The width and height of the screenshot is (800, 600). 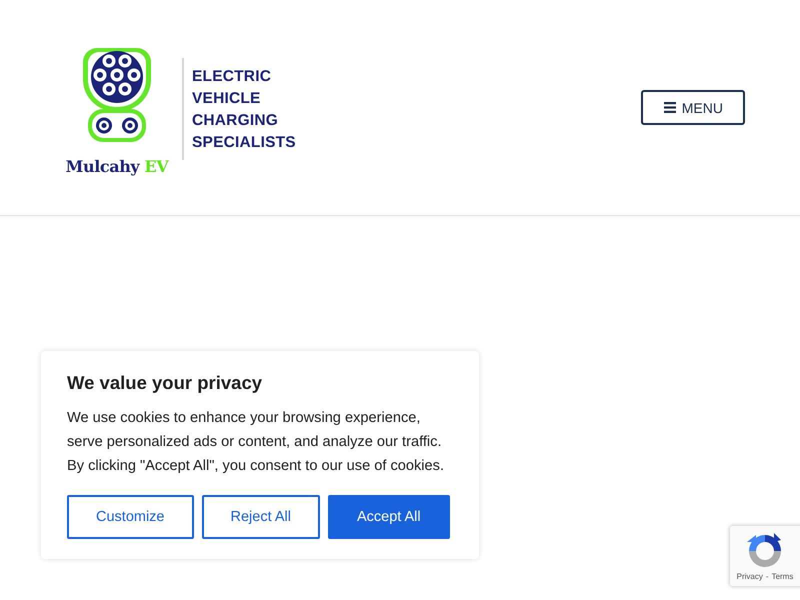 I want to click on charger-plug-icon, so click(x=117, y=94).